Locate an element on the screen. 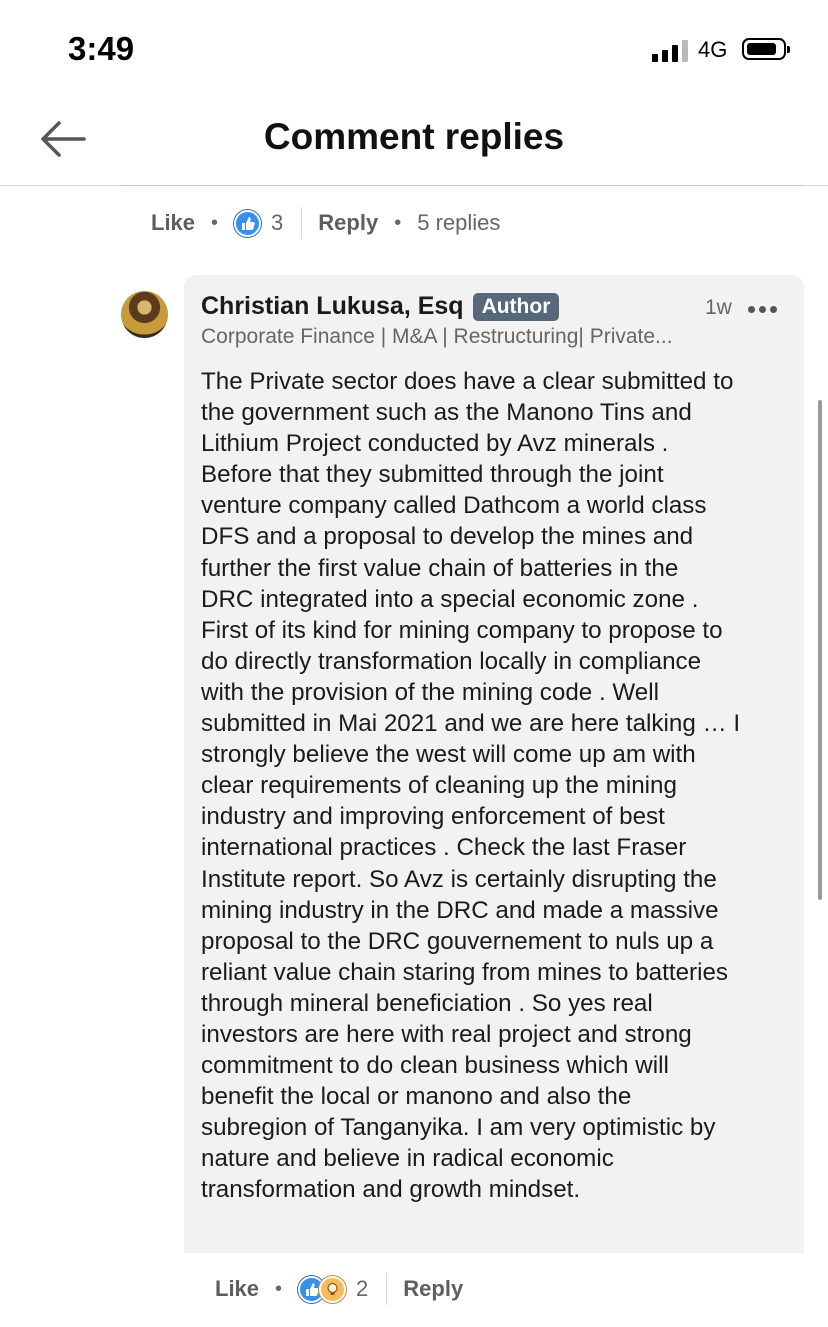 The height and width of the screenshot is (1327, 828). author-badge: Author is located at coordinates (516, 306).